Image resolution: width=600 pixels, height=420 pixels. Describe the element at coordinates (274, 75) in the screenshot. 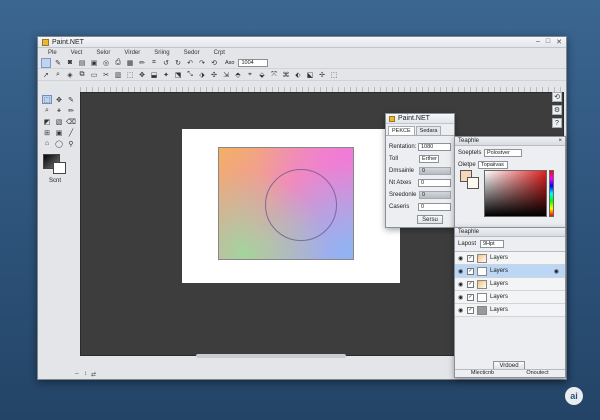

I see `tool15-icon: ⤧` at that location.